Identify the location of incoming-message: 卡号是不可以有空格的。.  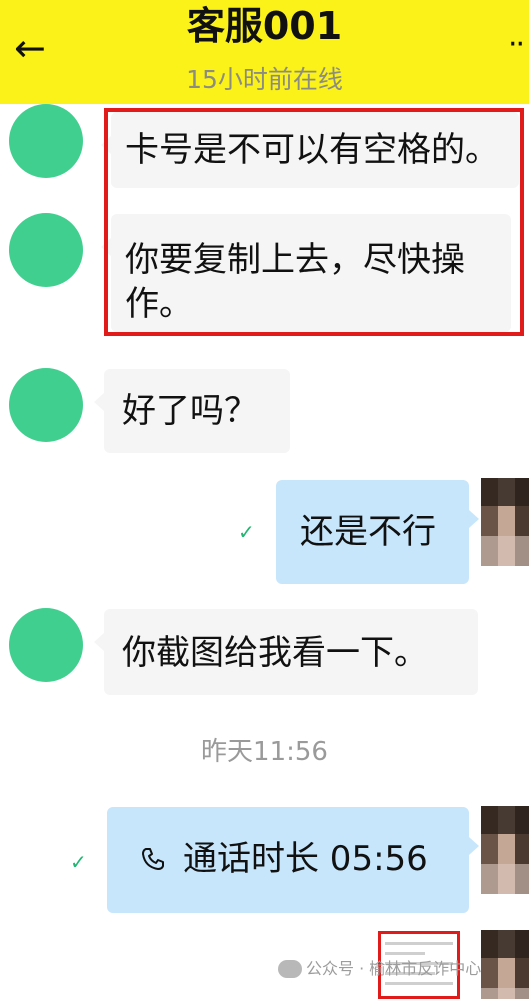
(310, 150).